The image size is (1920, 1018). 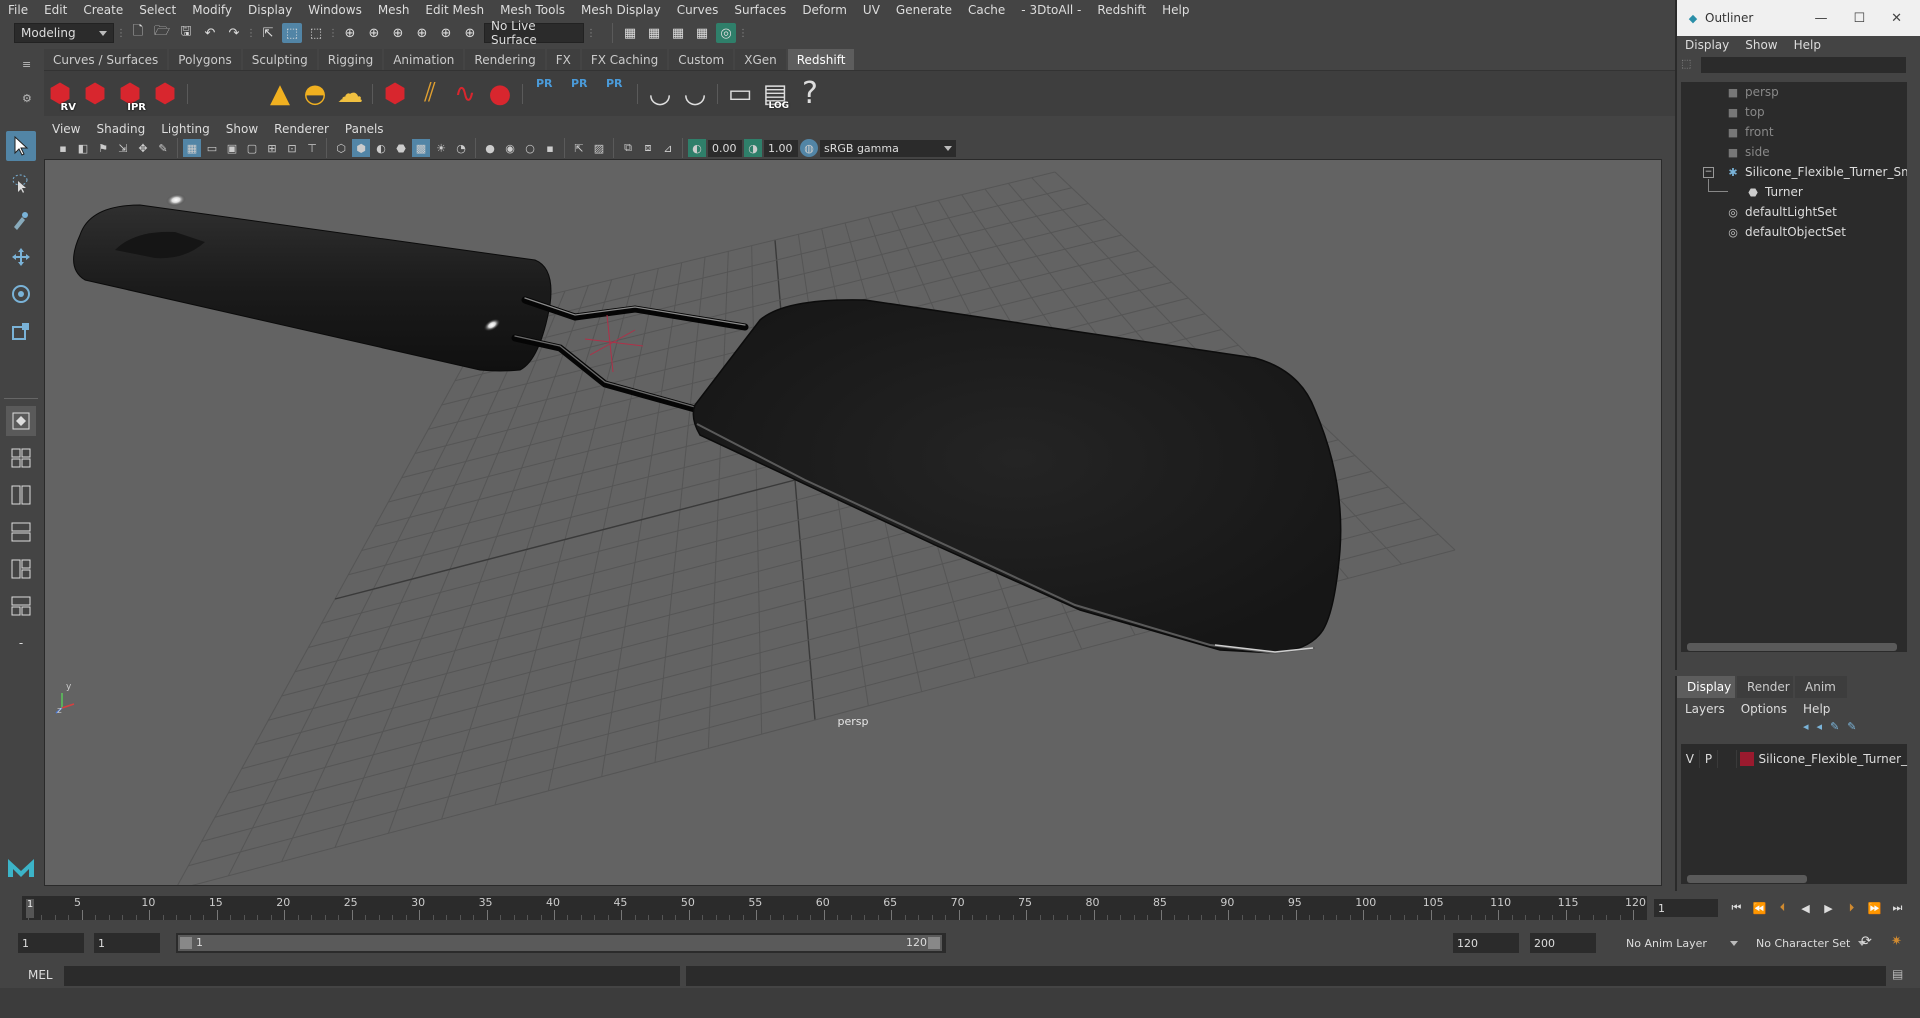 I want to click on menu-help: Help, so click(x=1175, y=10).